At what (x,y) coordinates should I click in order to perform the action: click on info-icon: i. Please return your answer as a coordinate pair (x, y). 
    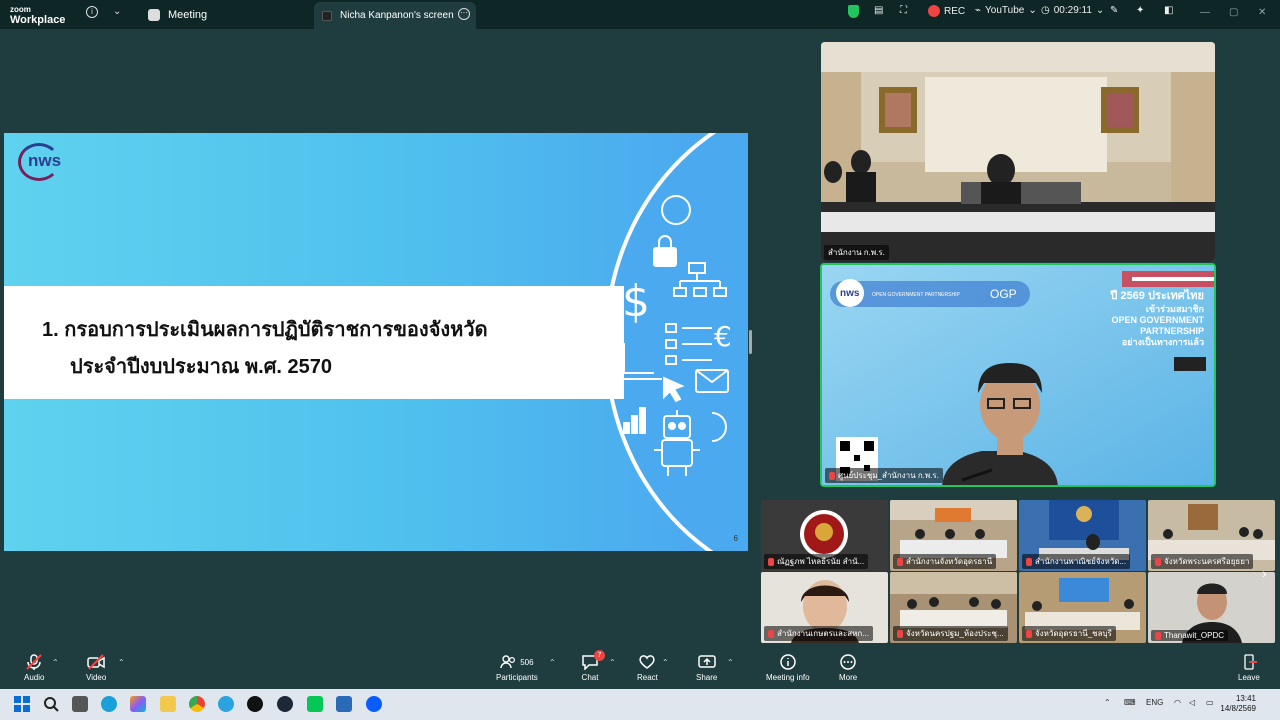
    Looking at the image, I should click on (92, 12).